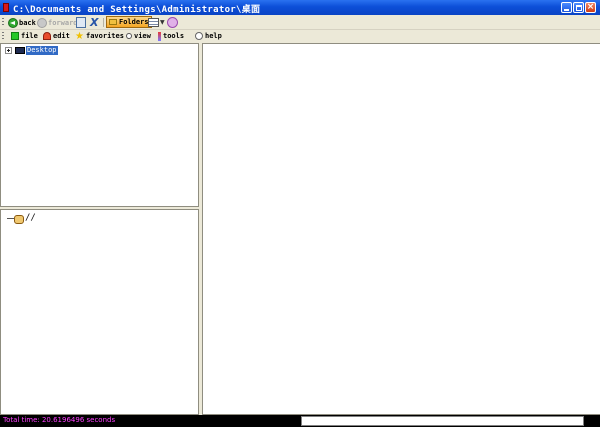 The width and height of the screenshot is (600, 427). I want to click on help-icon, so click(199, 36).